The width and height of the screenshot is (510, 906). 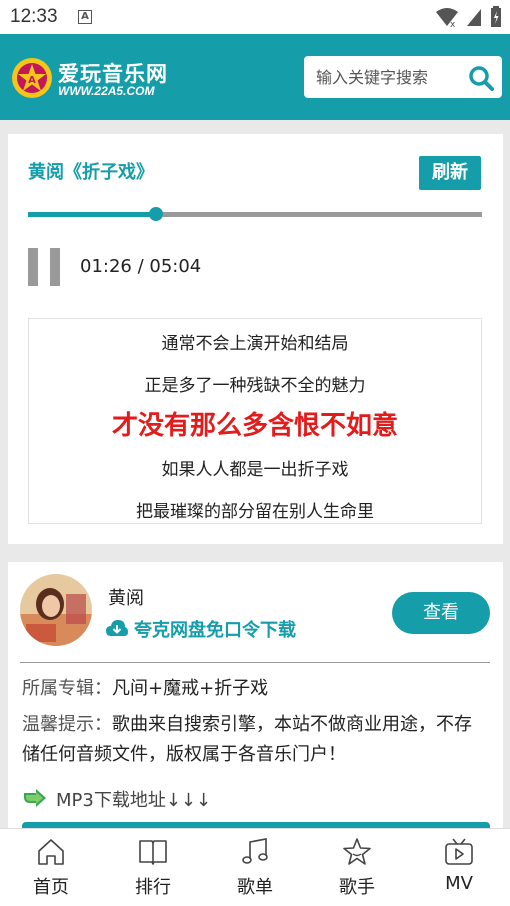 I want to click on tv-icon, so click(x=459, y=851).